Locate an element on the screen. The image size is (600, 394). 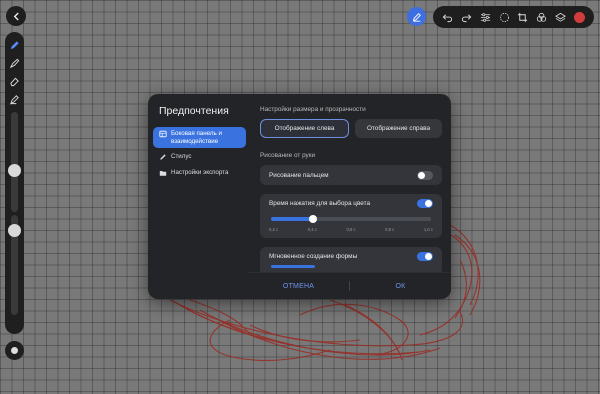
display-right-button: Отображение справа is located at coordinates (398, 128).